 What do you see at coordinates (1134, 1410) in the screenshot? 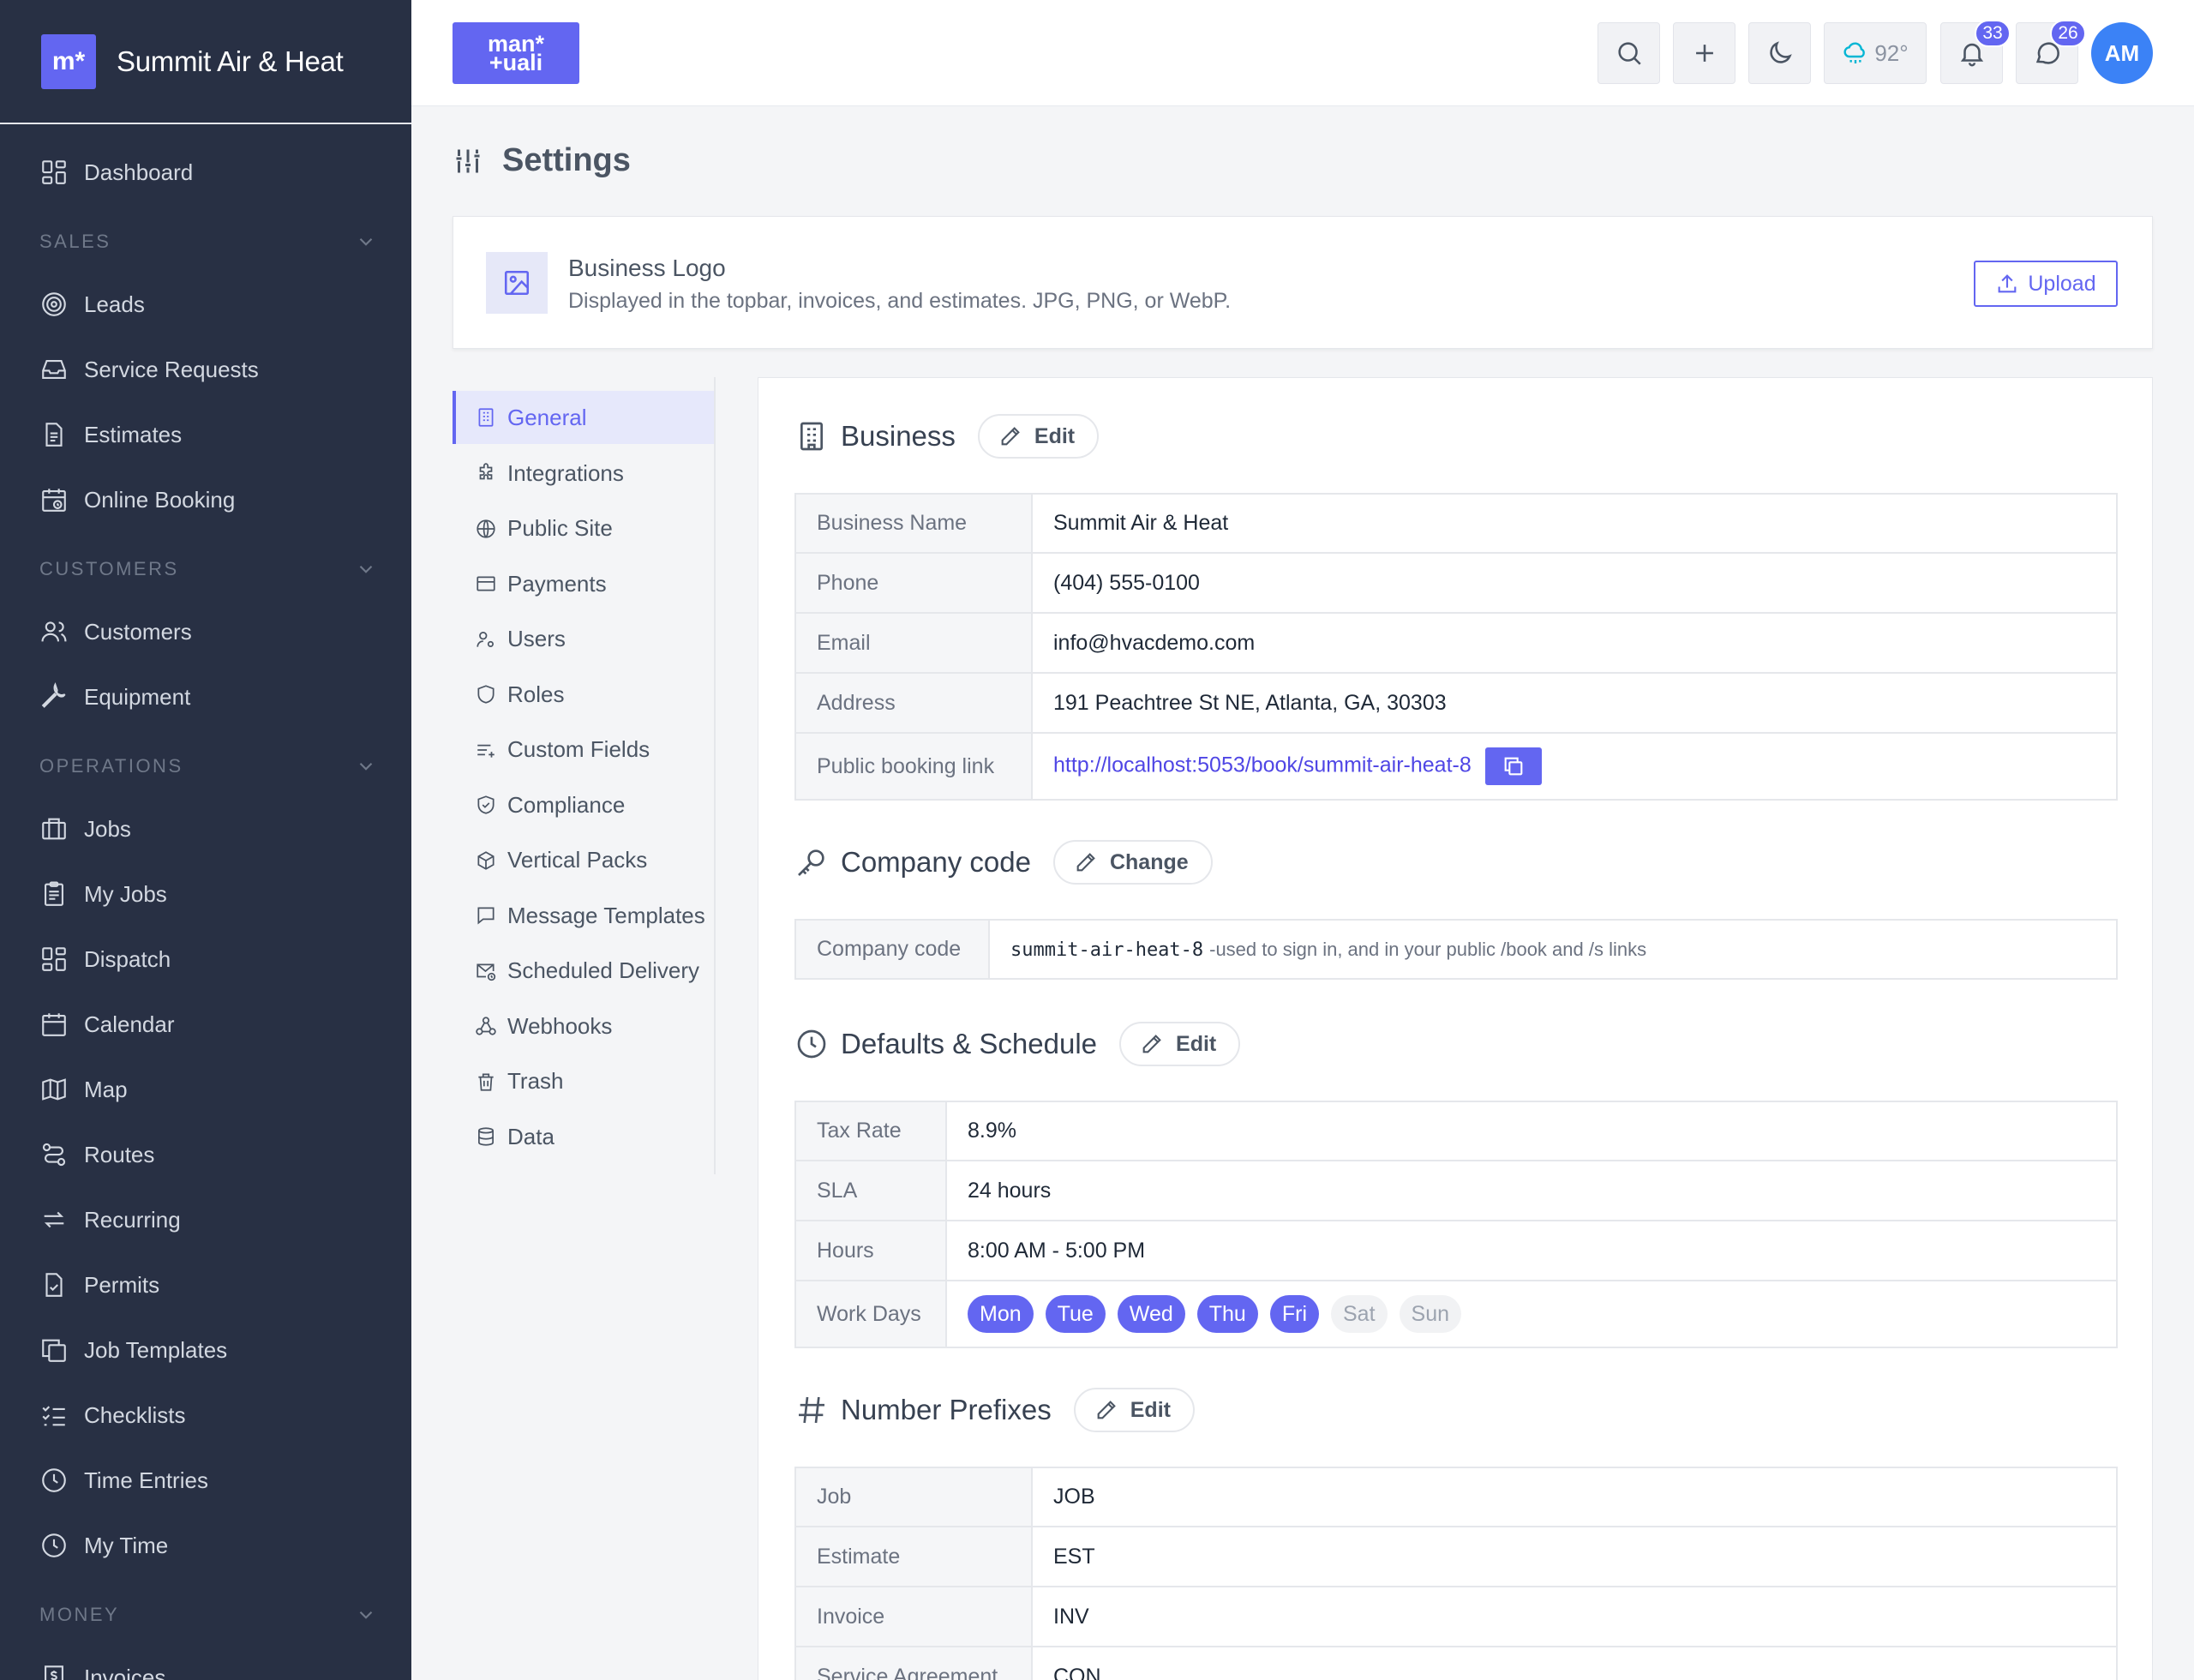
I see `edit-prefixes-button: Edit` at bounding box center [1134, 1410].